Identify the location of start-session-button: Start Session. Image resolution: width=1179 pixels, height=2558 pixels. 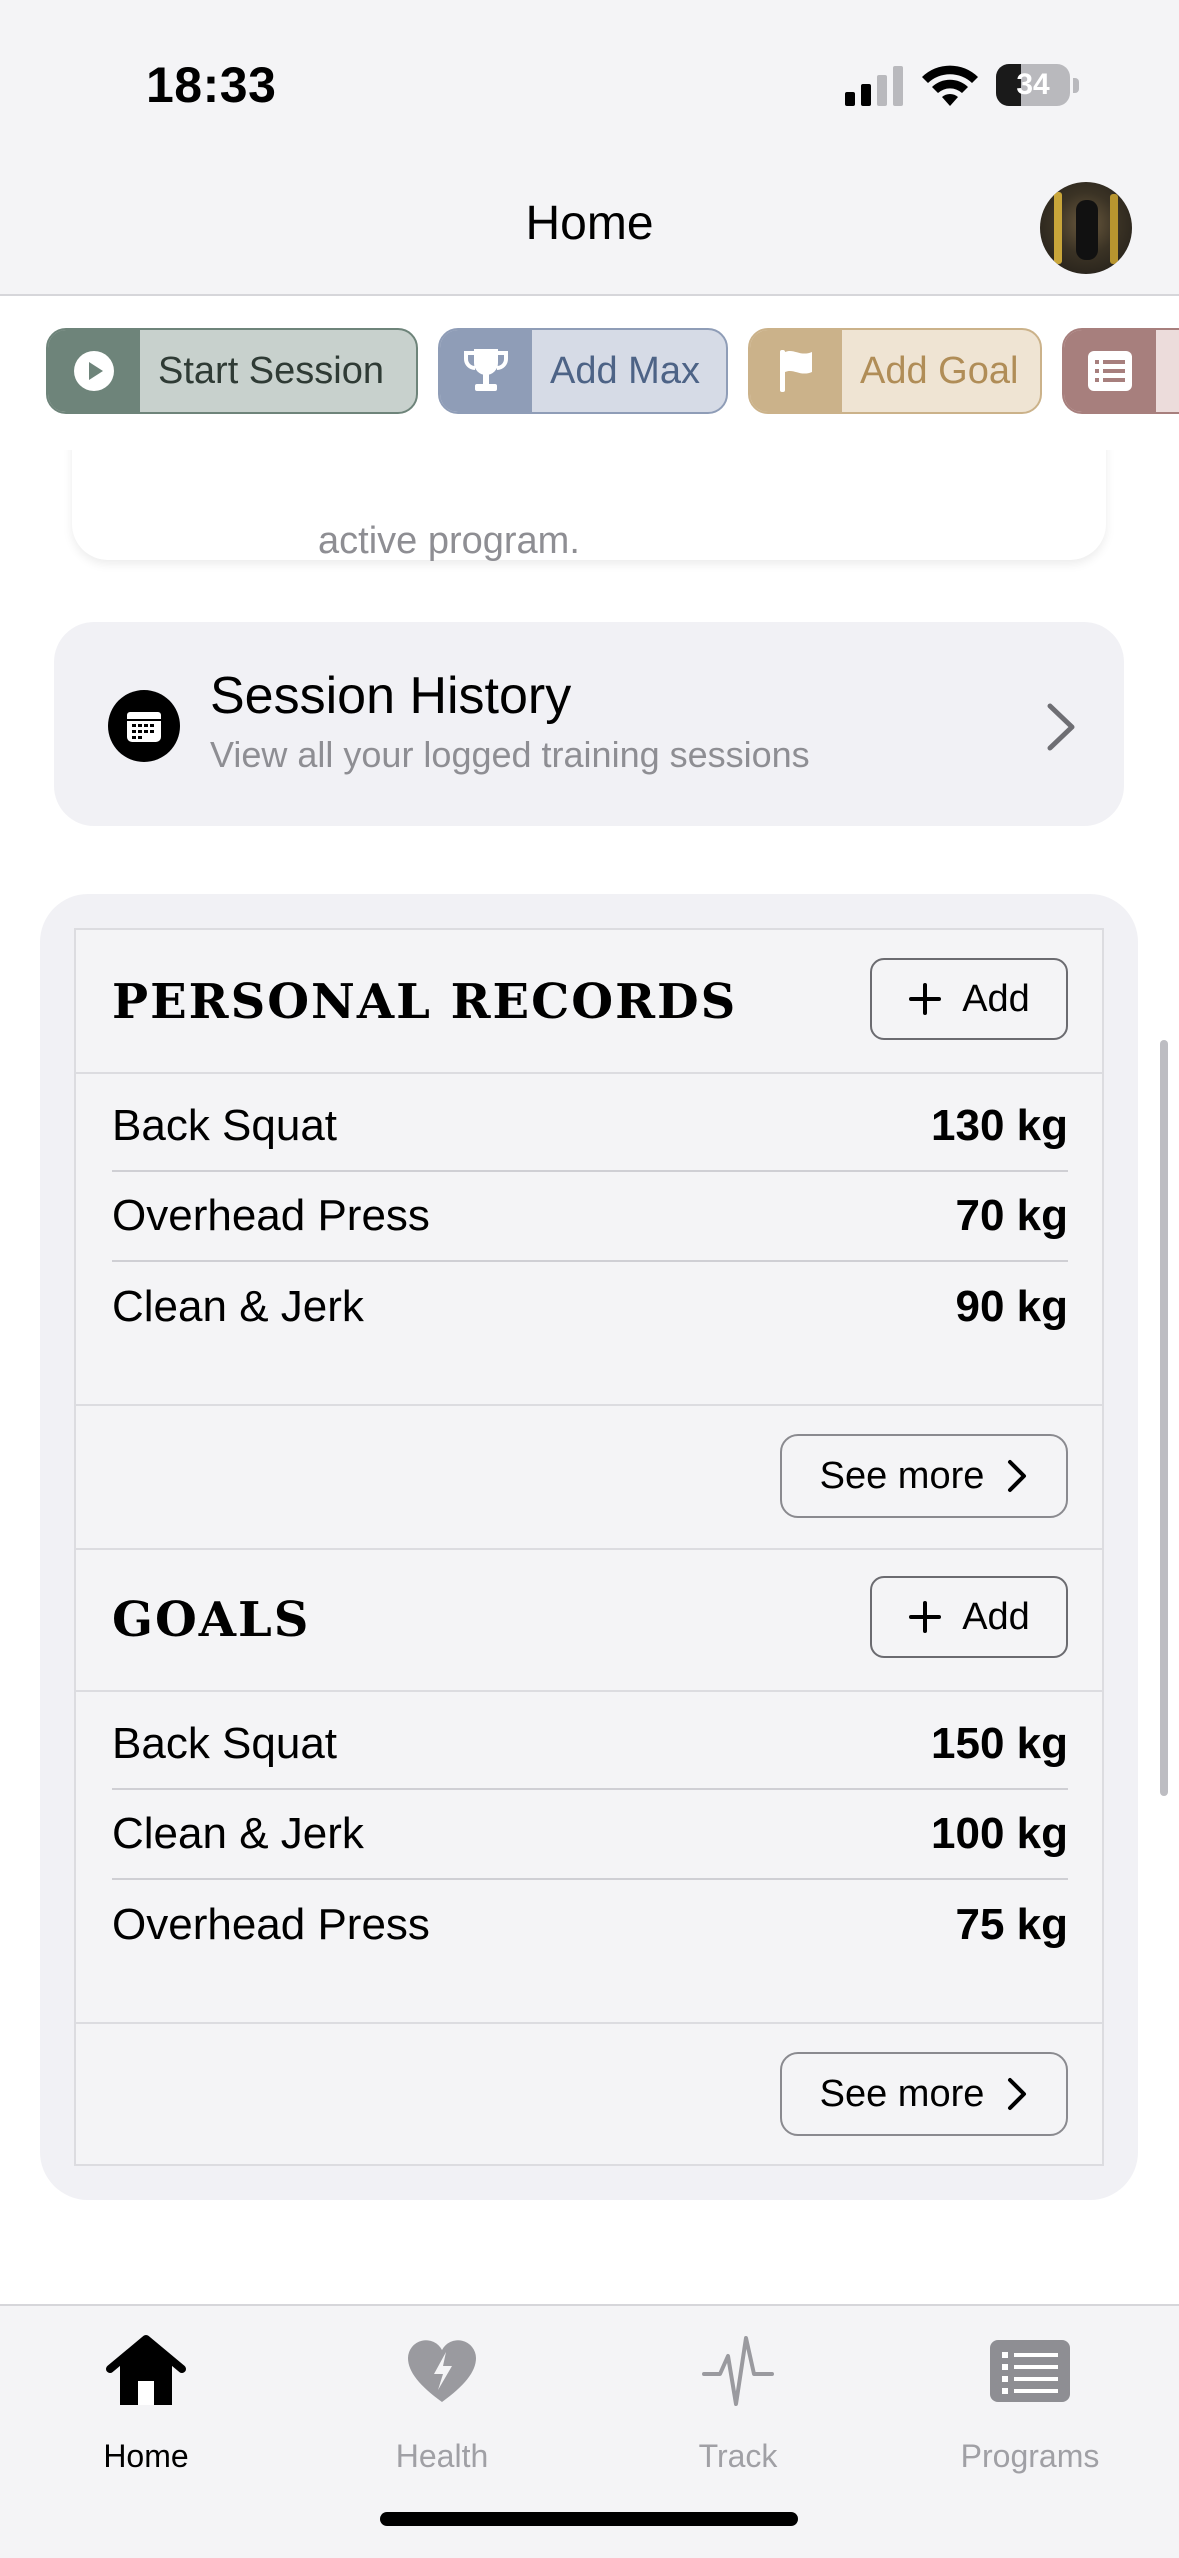
(232, 371).